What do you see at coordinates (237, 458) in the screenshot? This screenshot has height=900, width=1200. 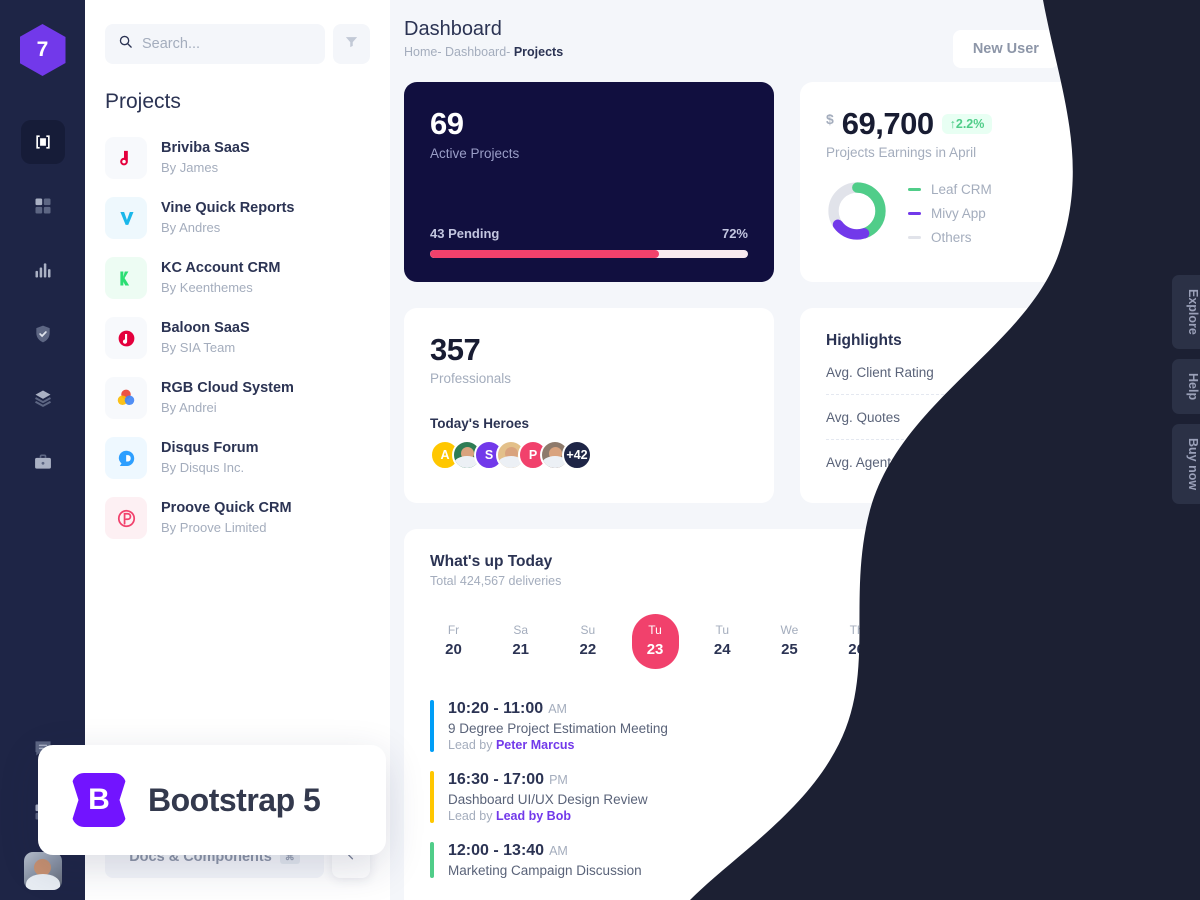 I see `project-row: Disqus Forum By Disqus Inc.` at bounding box center [237, 458].